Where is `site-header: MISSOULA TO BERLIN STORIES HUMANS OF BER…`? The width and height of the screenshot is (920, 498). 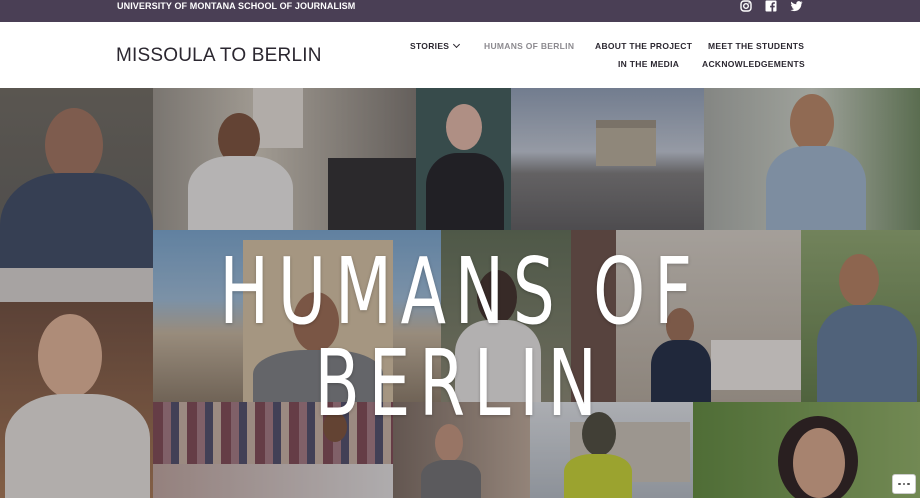
site-header: MISSOULA TO BERLIN STORIES HUMANS OF BER… is located at coordinates (460, 55).